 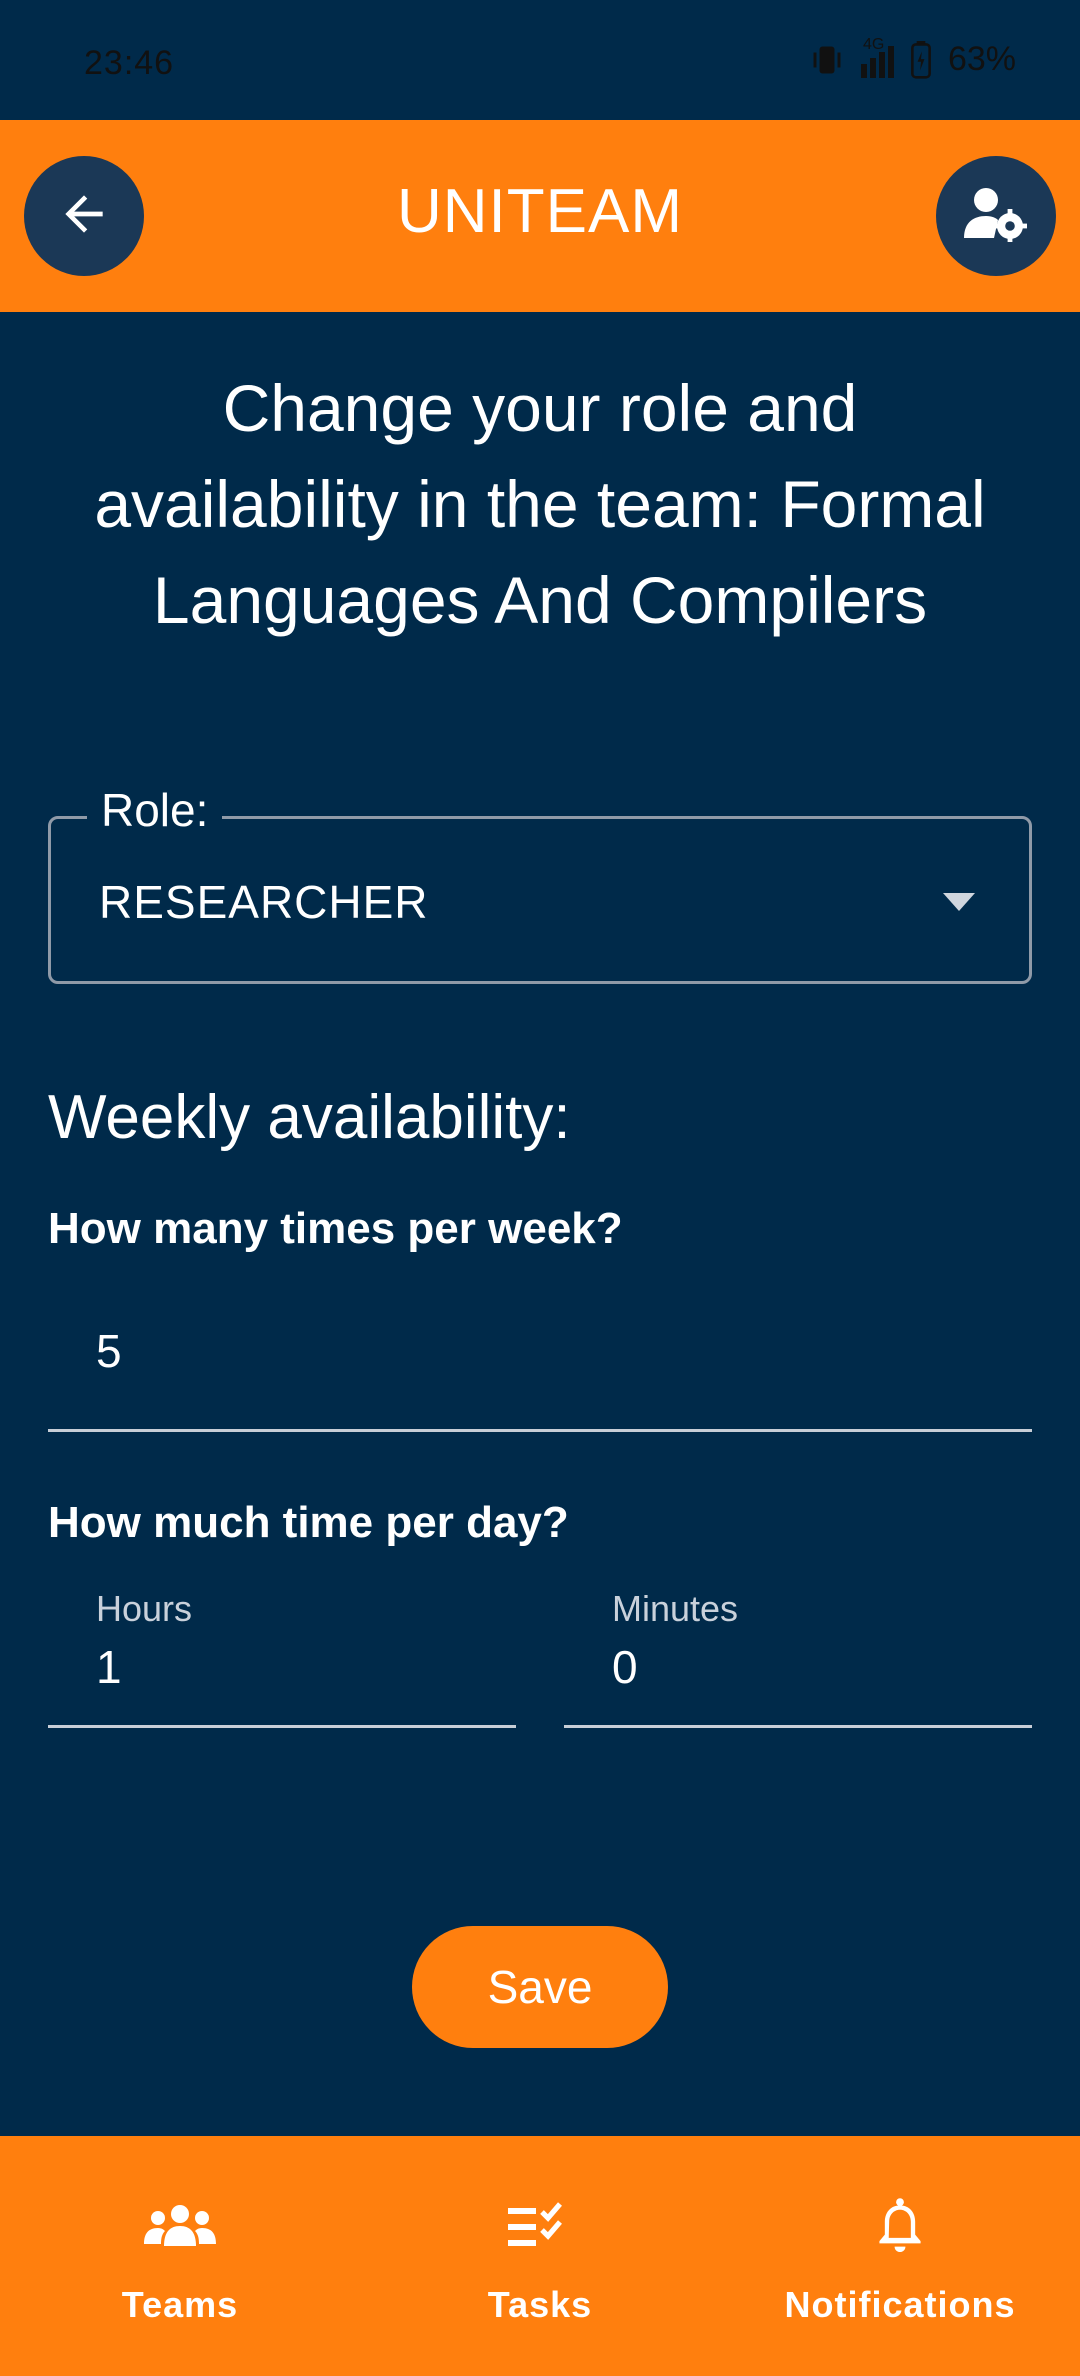 I want to click on status-icons: 4G 63%, so click(x=912, y=57).